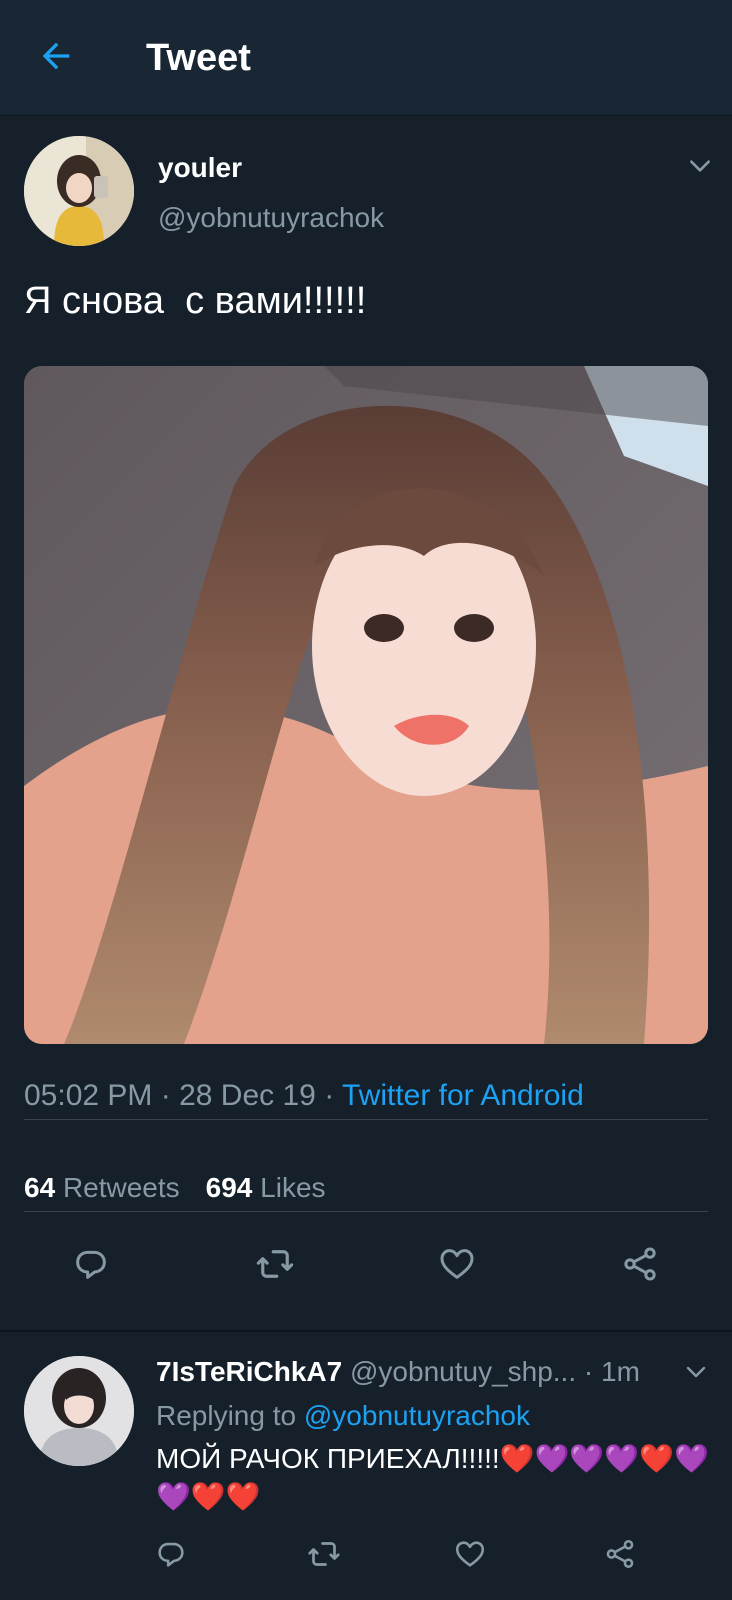 This screenshot has height=1600, width=732. Describe the element at coordinates (463, 1095) in the screenshot. I see `tweet-source-link: Twitter for Android` at that location.